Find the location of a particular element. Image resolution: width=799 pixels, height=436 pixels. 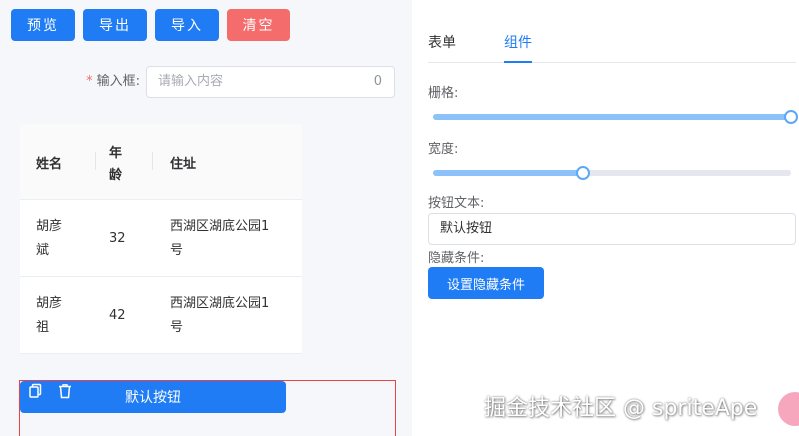

input-label-text: 输入框: is located at coordinates (118, 81).